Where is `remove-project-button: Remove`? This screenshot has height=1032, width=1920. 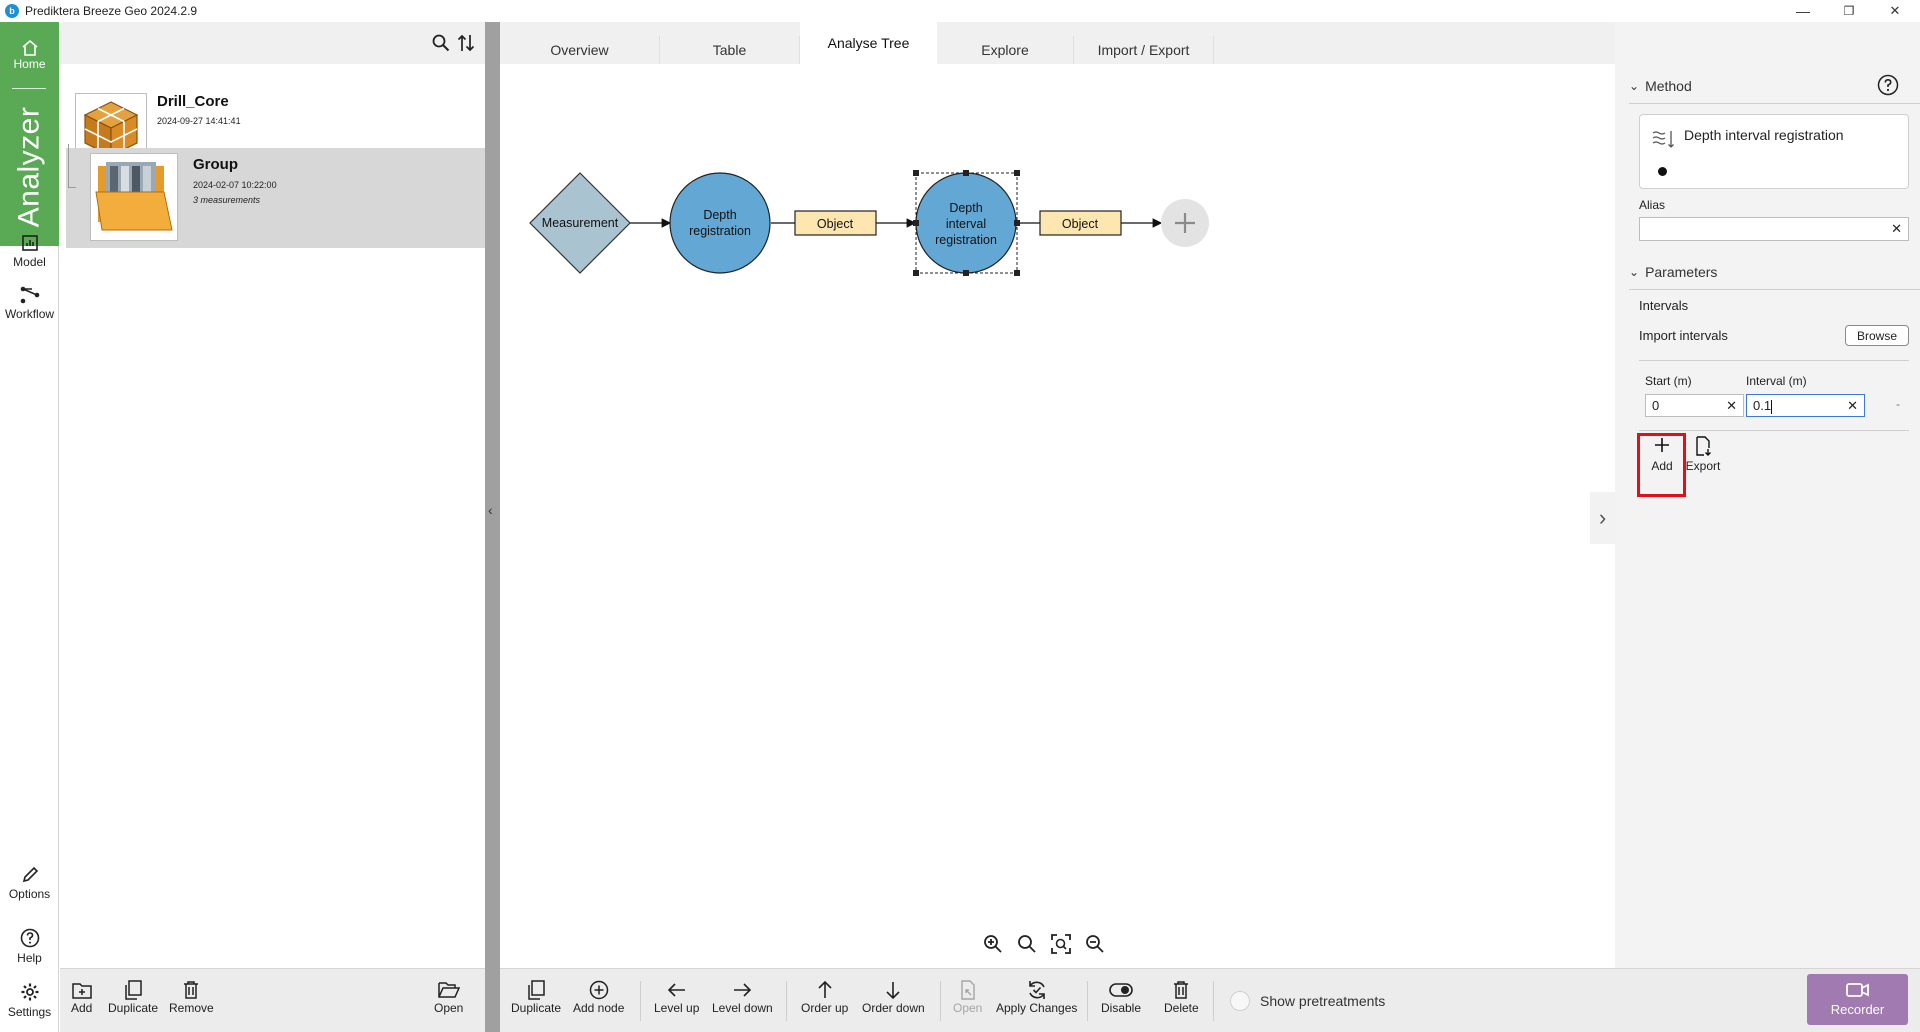
remove-project-button: Remove is located at coordinates (191, 997).